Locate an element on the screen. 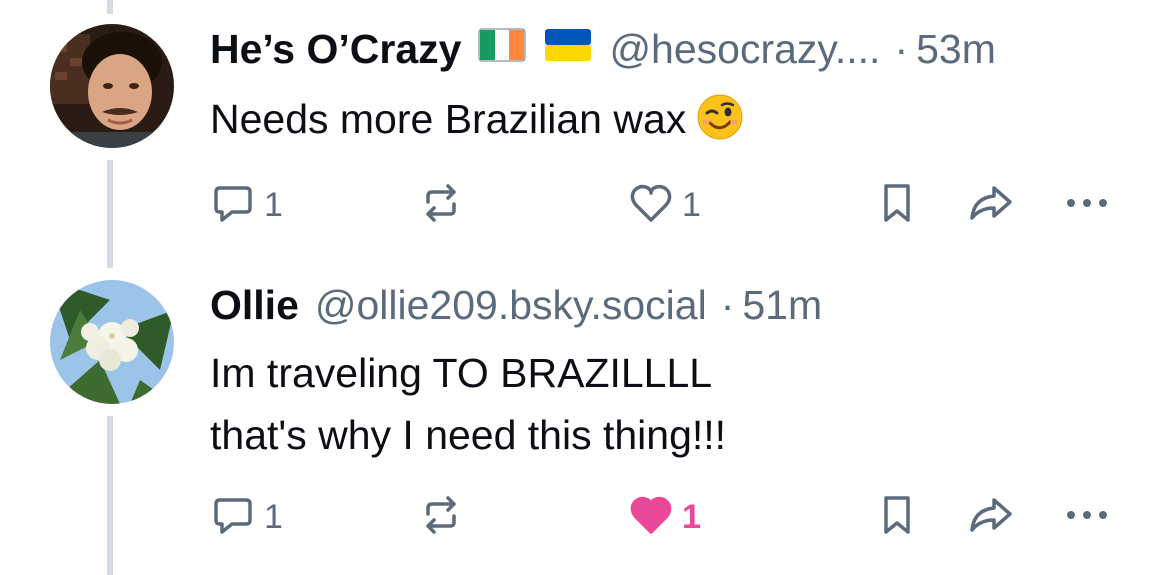 The width and height of the screenshot is (1159, 575). post-text: Needs more Brazilian wax is located at coordinates (477, 123).